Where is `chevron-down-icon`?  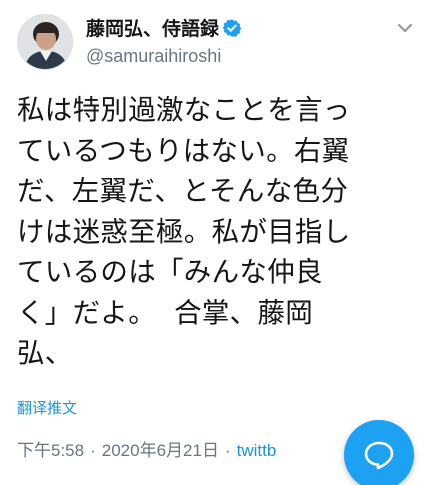
chevron-down-icon is located at coordinates (405, 28).